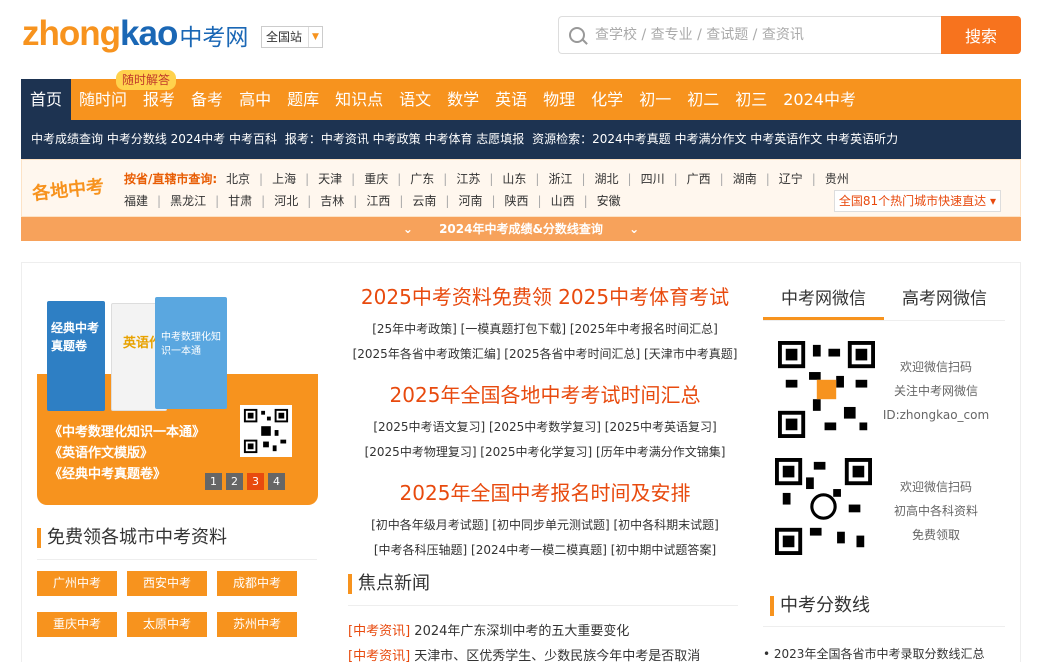 The image size is (1041, 664). What do you see at coordinates (213, 481) in the screenshot?
I see `carousel-dot: 1` at bounding box center [213, 481].